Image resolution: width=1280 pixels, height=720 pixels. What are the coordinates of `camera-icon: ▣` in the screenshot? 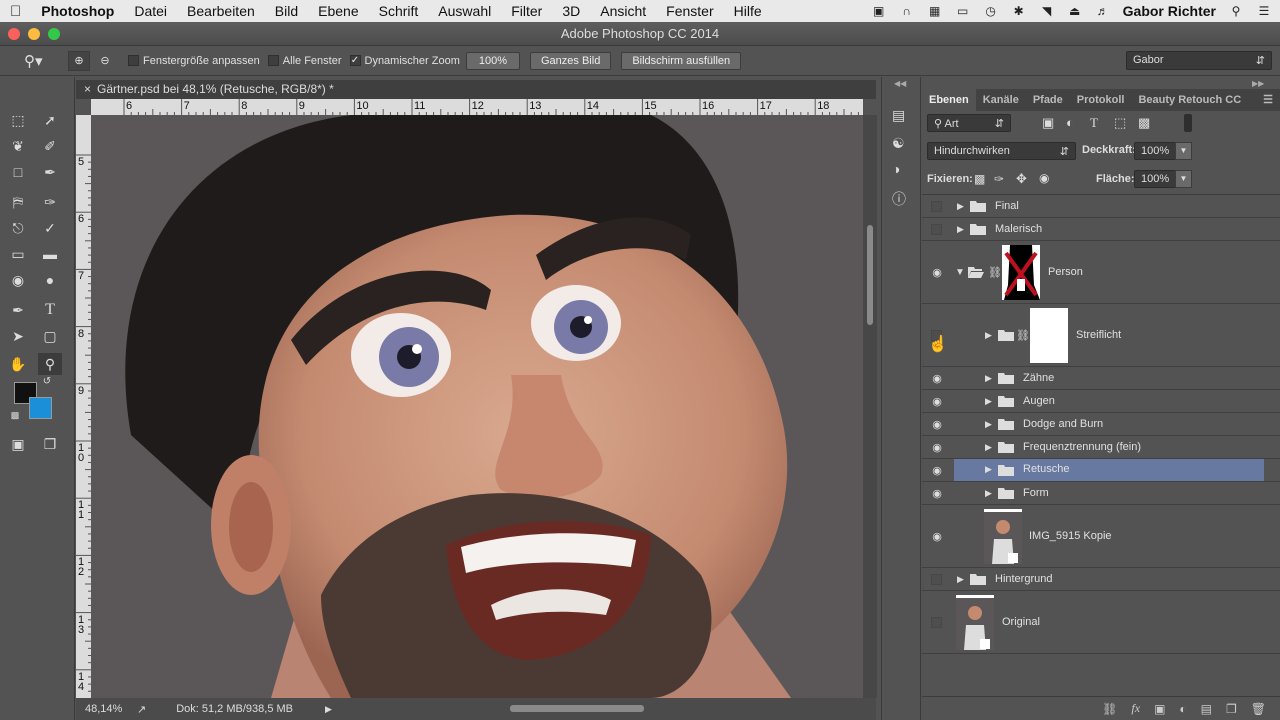 It's located at (879, 11).